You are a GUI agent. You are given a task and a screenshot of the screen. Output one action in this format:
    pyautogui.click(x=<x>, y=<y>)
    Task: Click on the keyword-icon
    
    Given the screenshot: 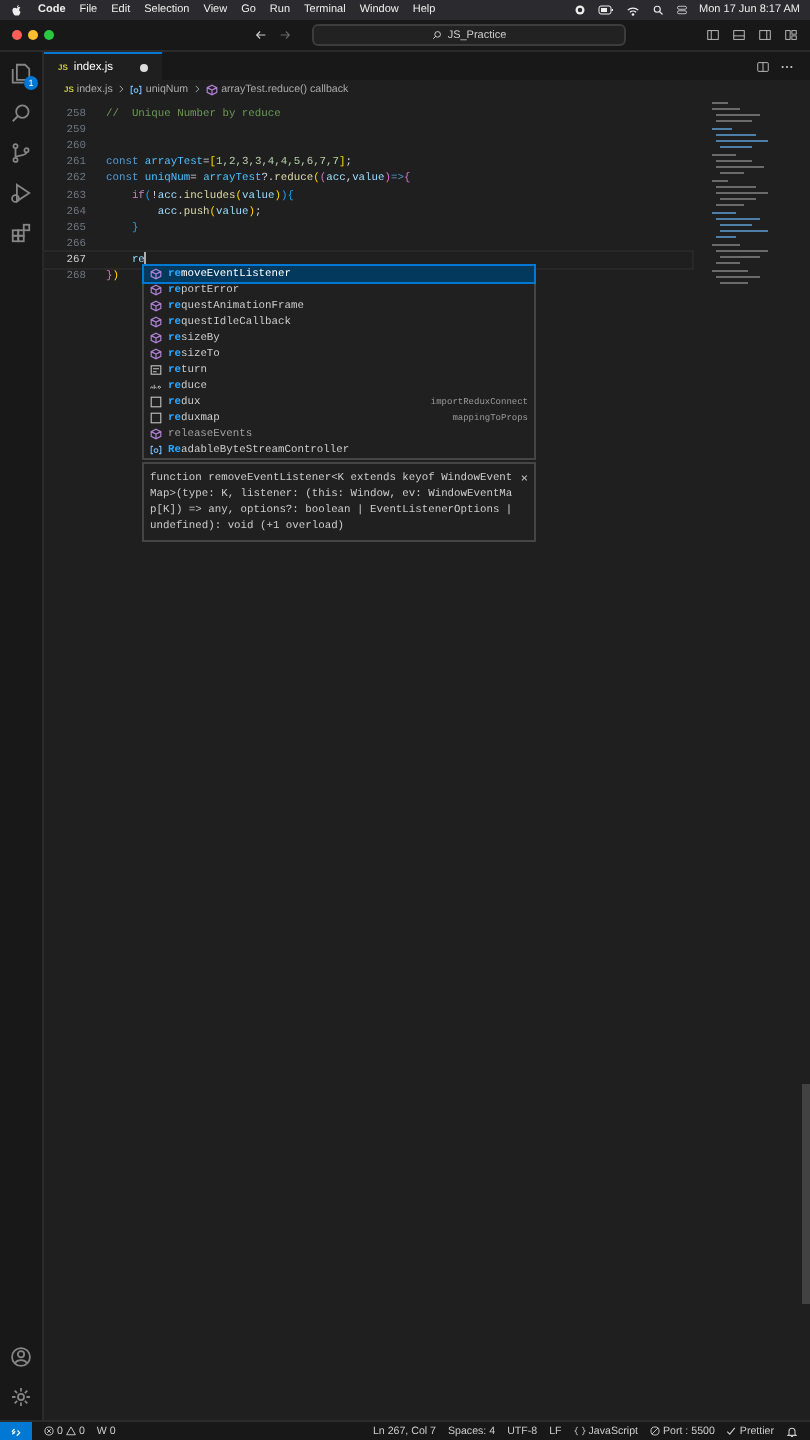 What is the action you would take?
    pyautogui.click(x=156, y=370)
    